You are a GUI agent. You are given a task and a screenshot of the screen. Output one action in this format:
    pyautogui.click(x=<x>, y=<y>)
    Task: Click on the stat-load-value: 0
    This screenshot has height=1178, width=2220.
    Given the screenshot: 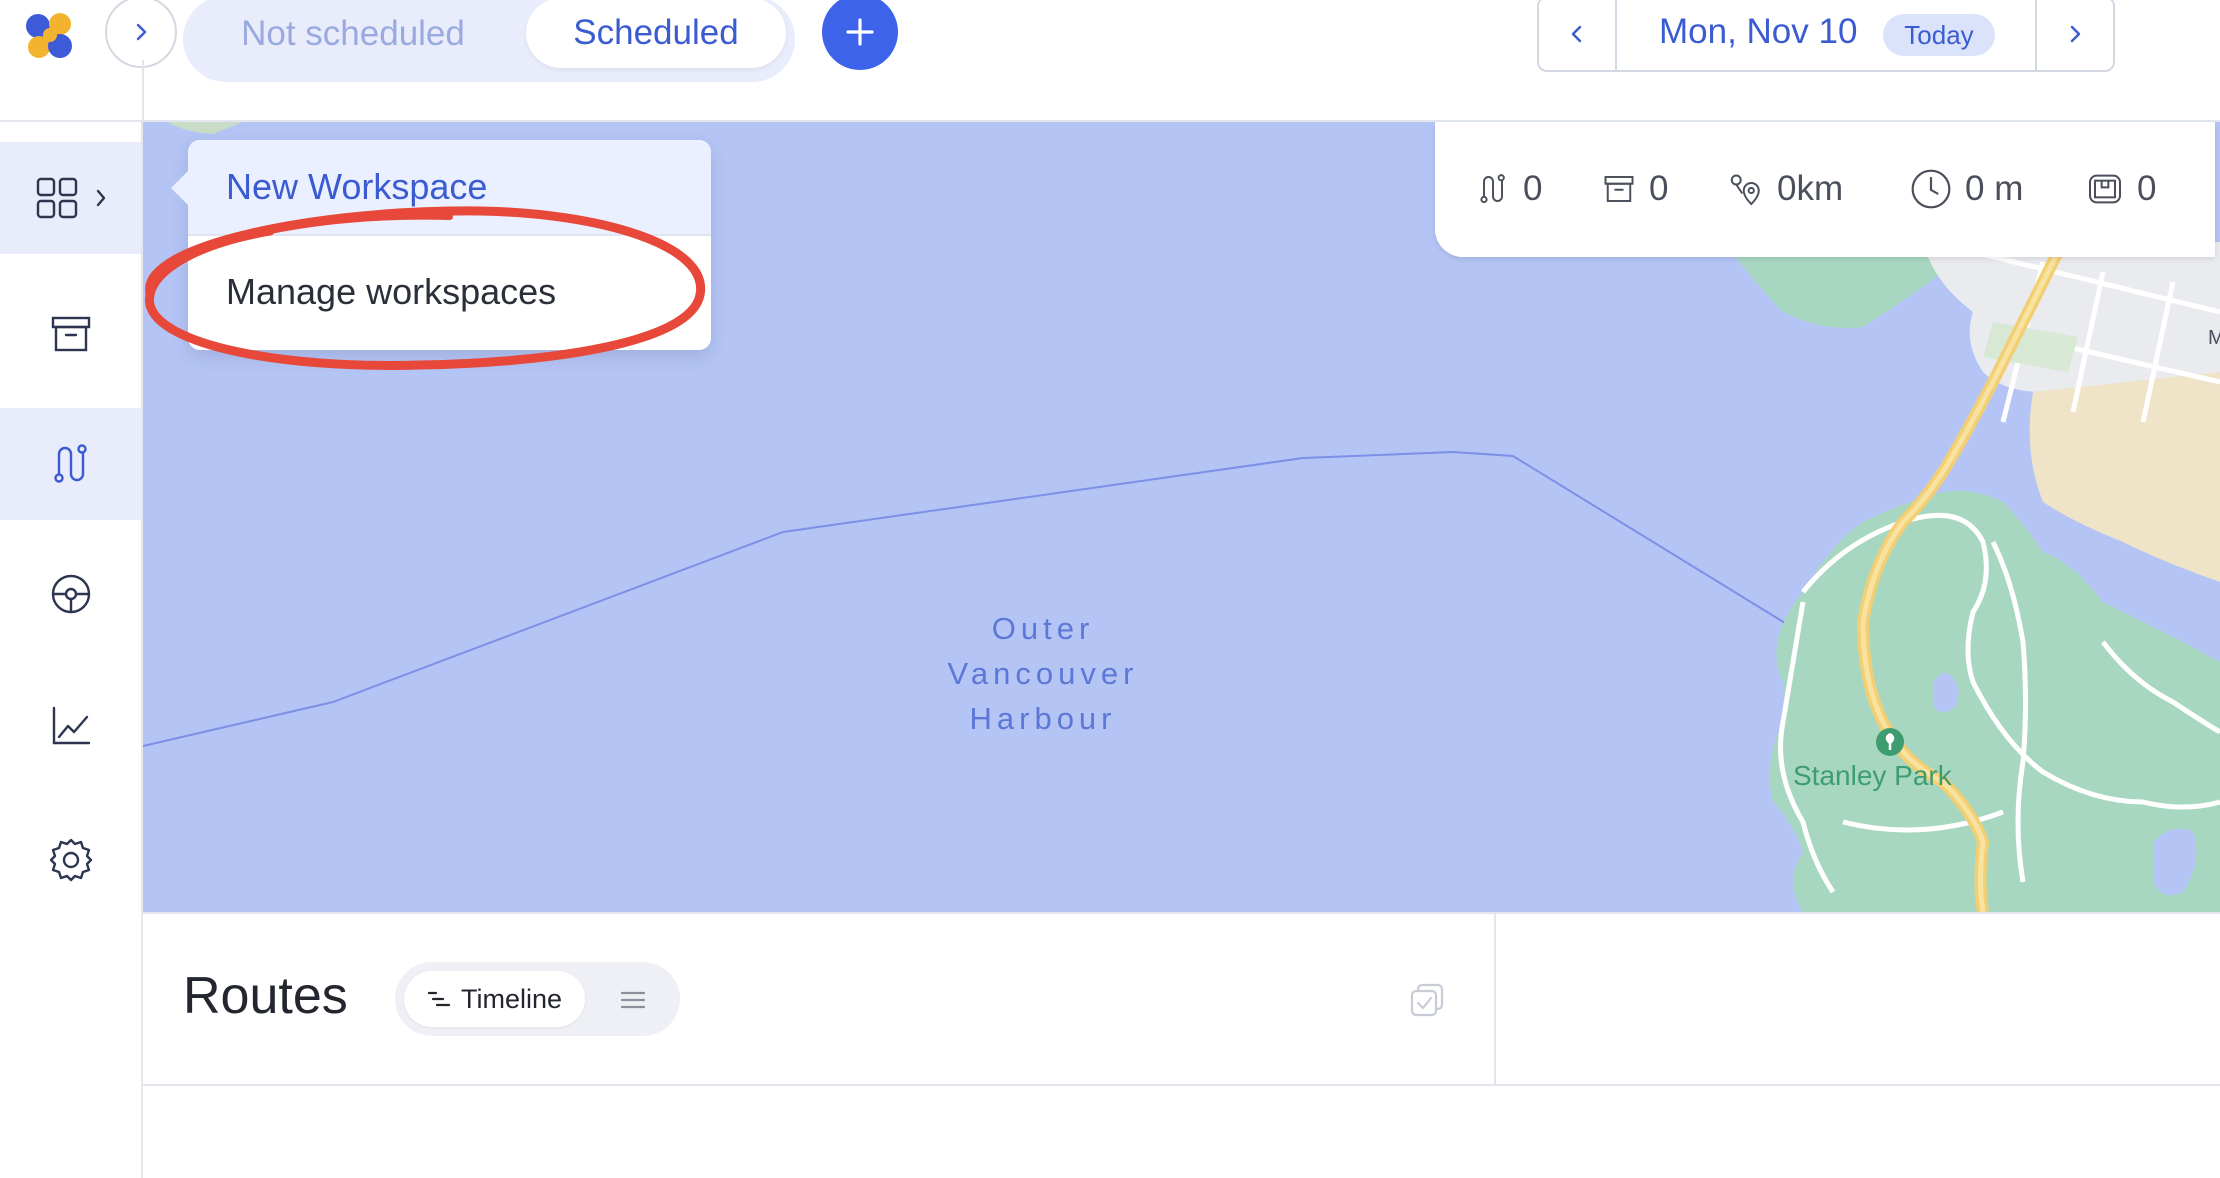 What is the action you would take?
    pyautogui.click(x=2147, y=188)
    